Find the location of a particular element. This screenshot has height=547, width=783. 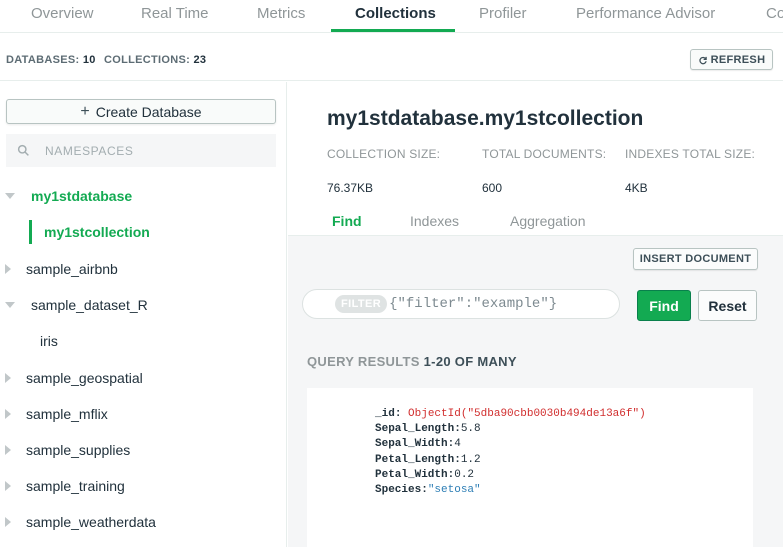

refresh-label: REFRESH is located at coordinates (738, 59).